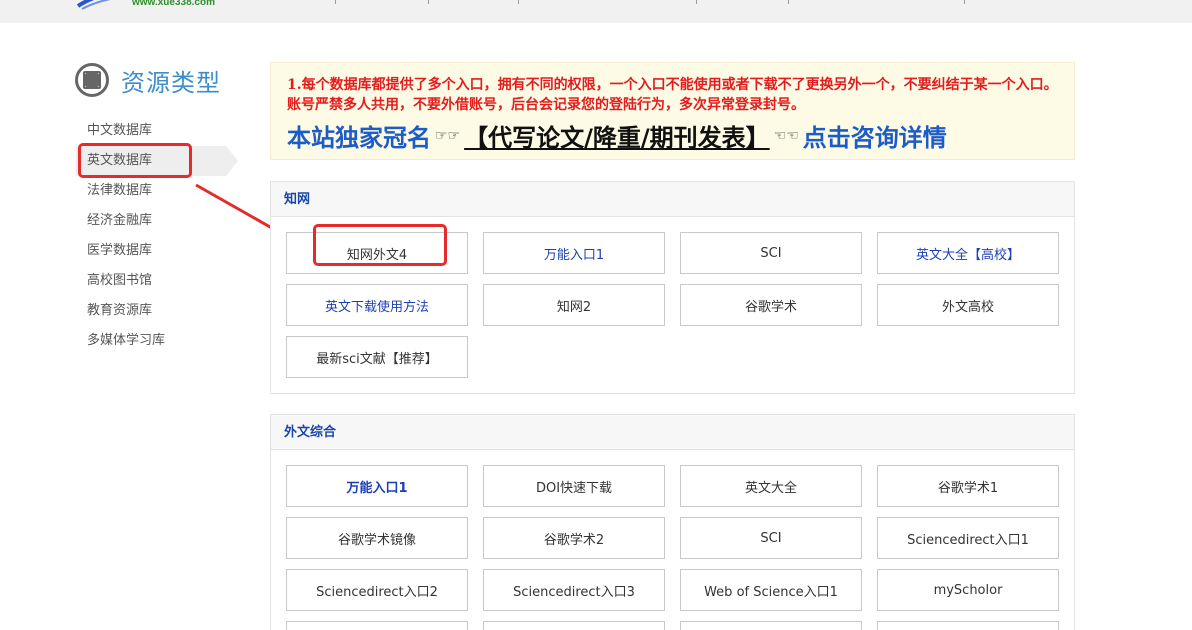 Image resolution: width=1192 pixels, height=630 pixels. What do you see at coordinates (596, 11) in the screenshot?
I see `top-bar: www.xue338.com` at bounding box center [596, 11].